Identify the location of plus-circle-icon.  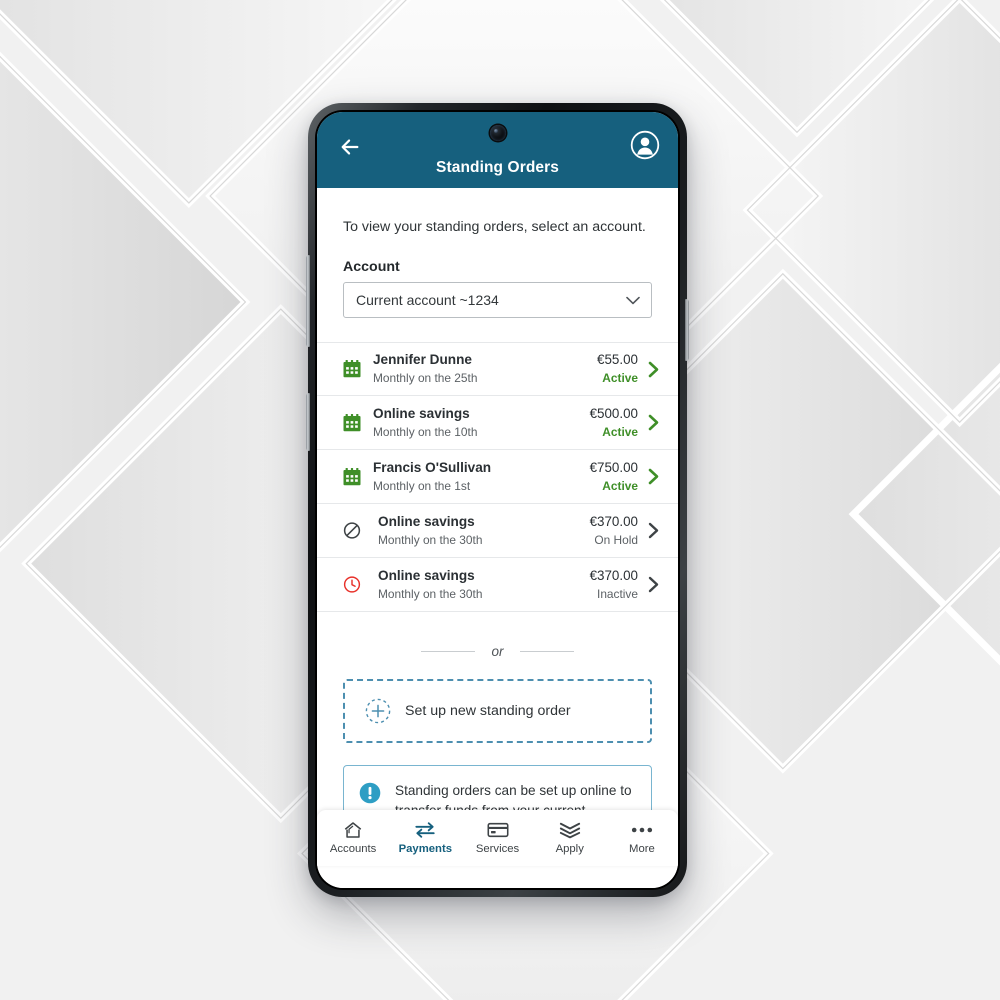
(378, 711).